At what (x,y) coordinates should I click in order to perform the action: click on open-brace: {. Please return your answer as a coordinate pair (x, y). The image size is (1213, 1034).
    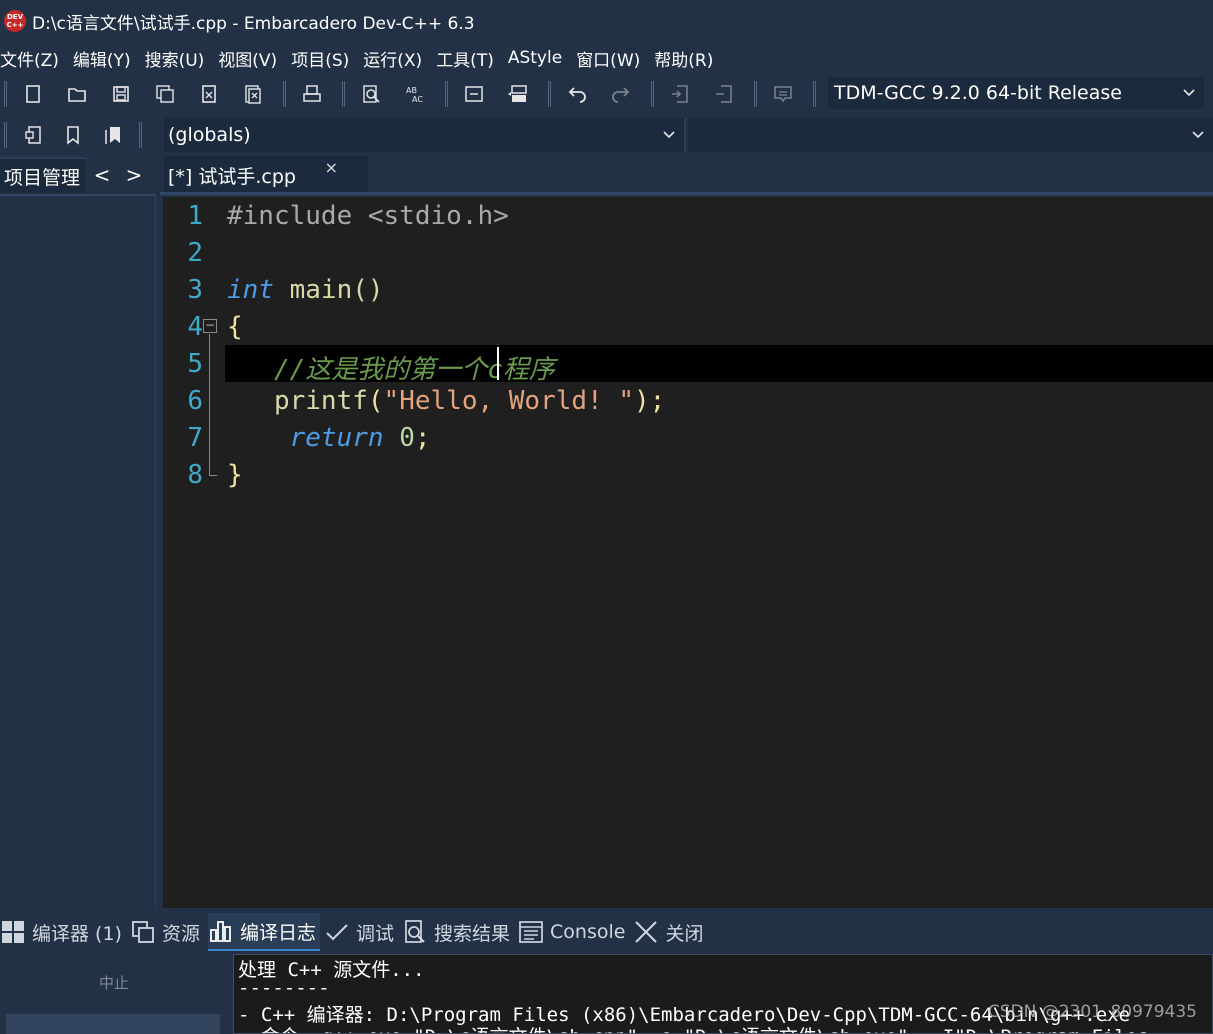
    Looking at the image, I should click on (235, 327).